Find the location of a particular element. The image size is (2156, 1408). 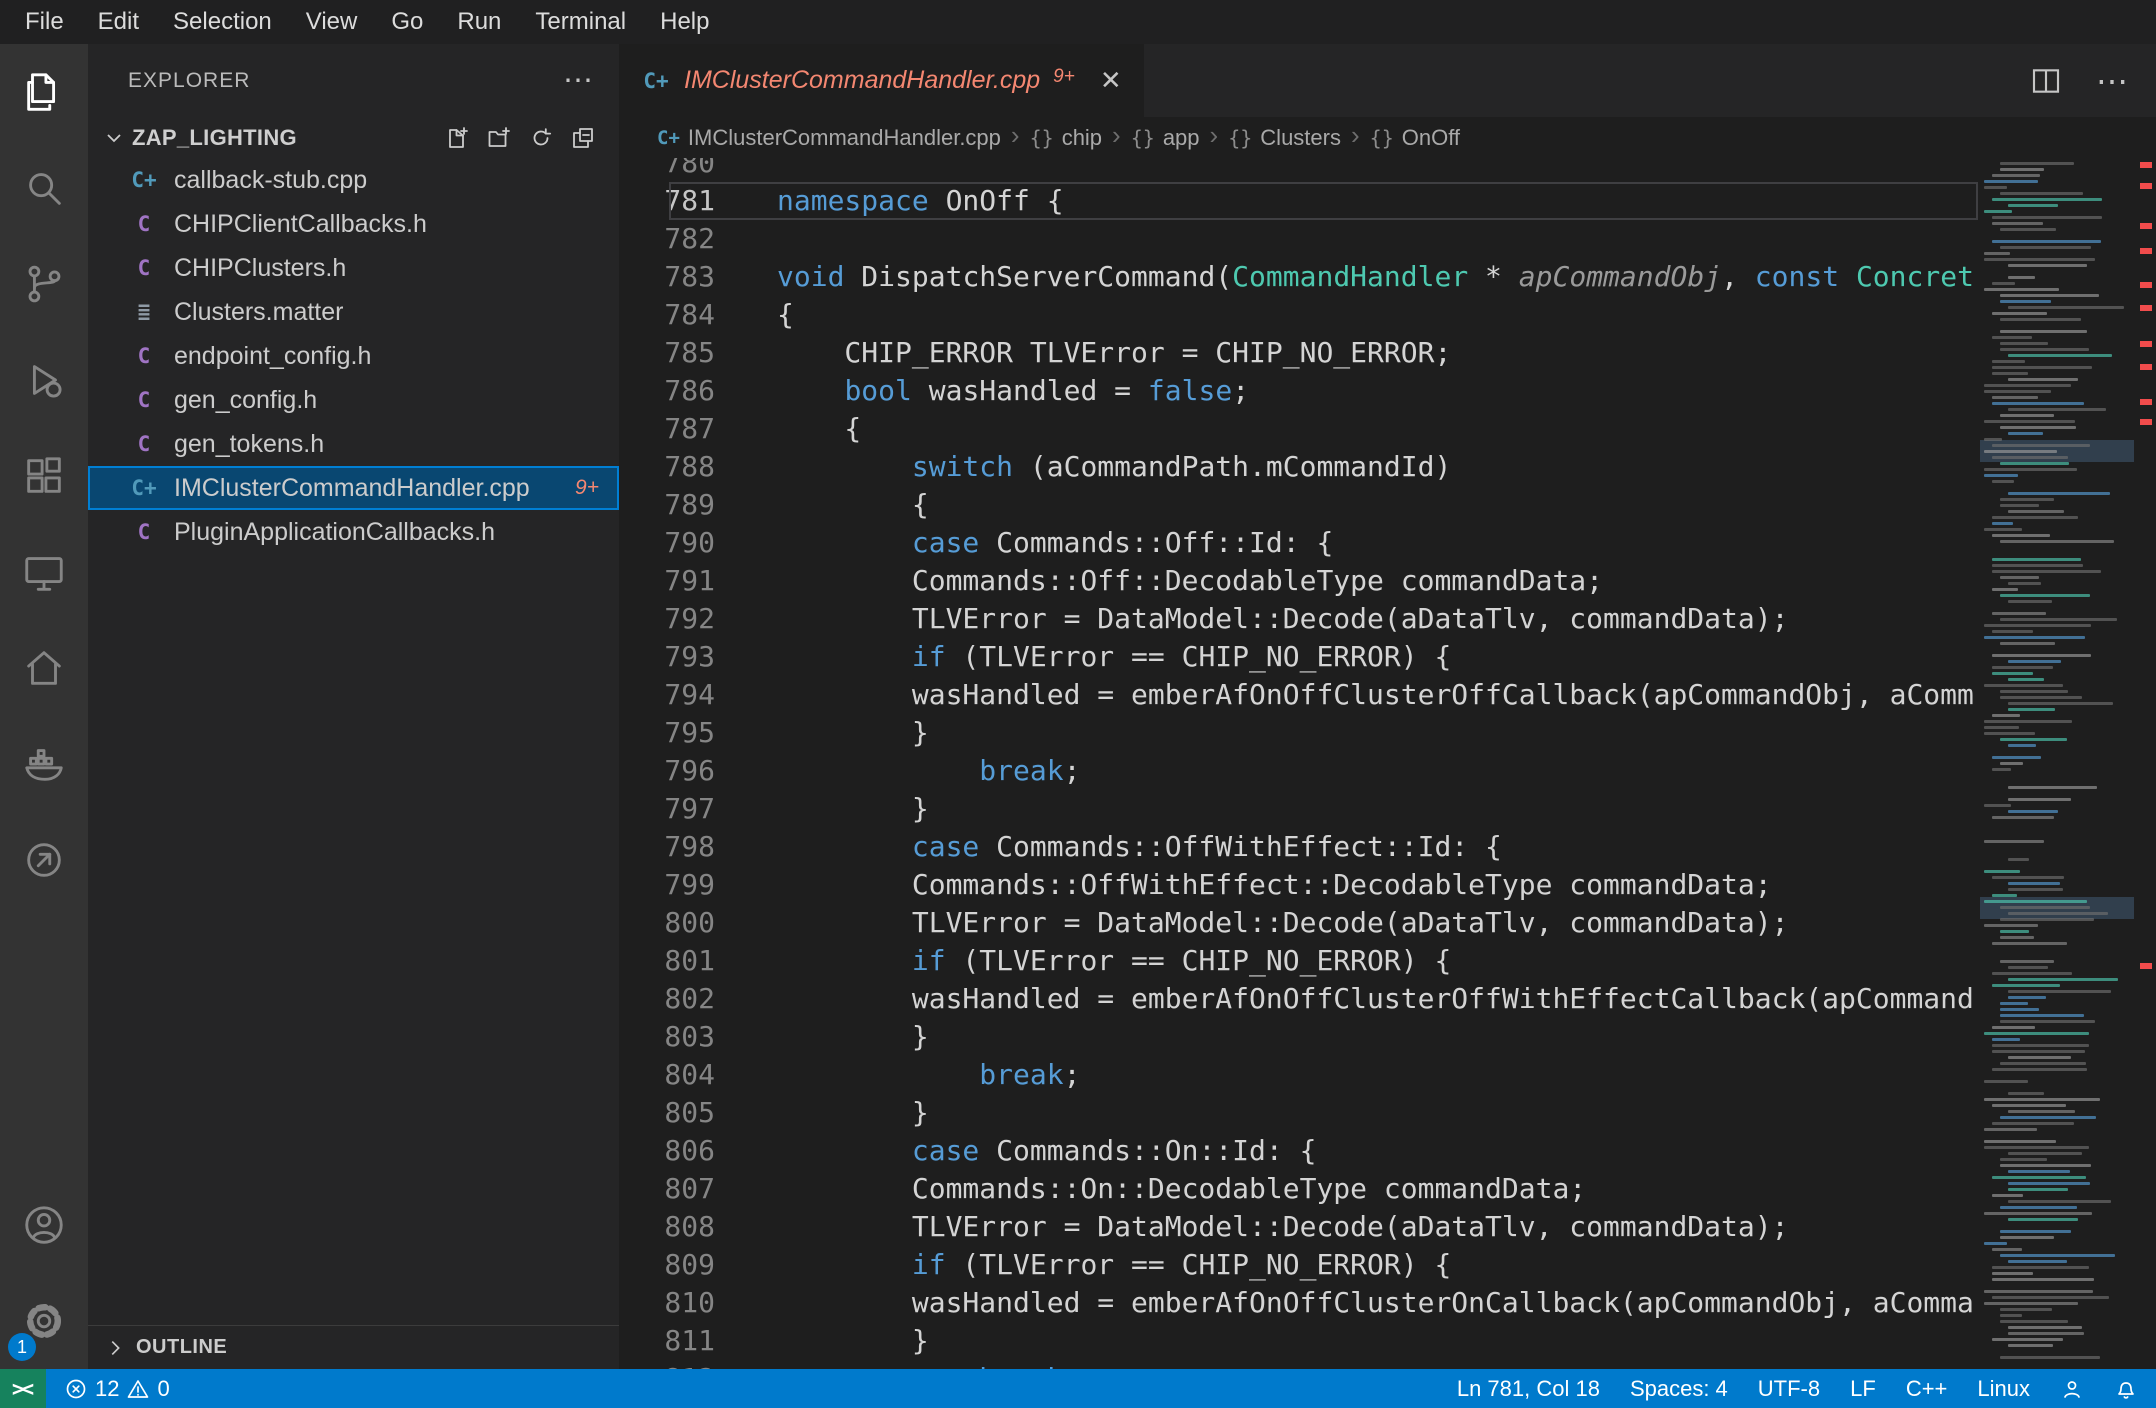

line-number: 807 is located at coordinates (667, 1189).